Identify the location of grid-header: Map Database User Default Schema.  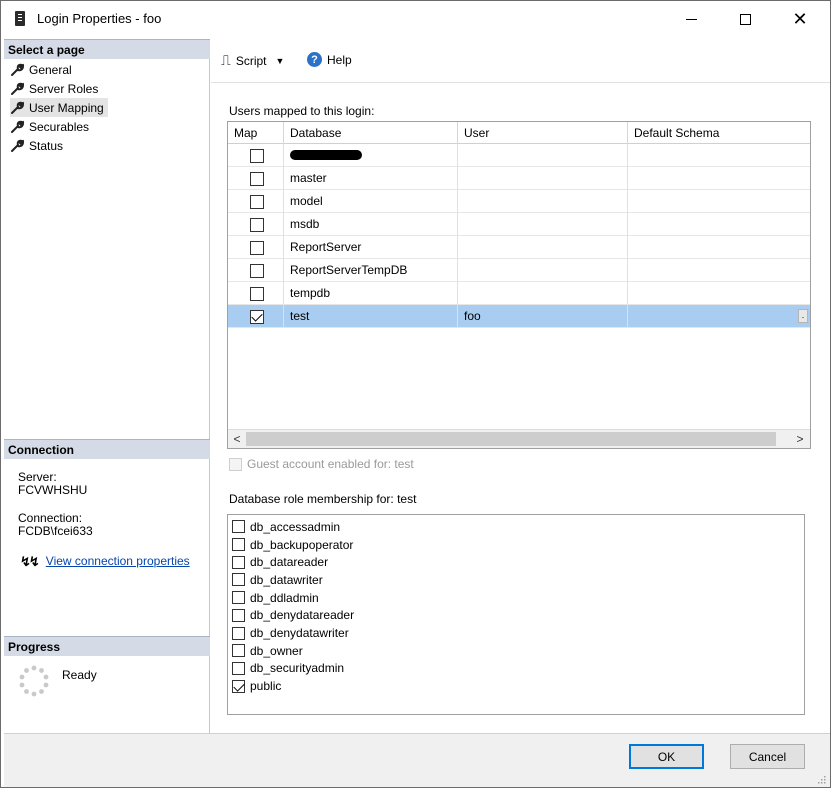
(519, 133).